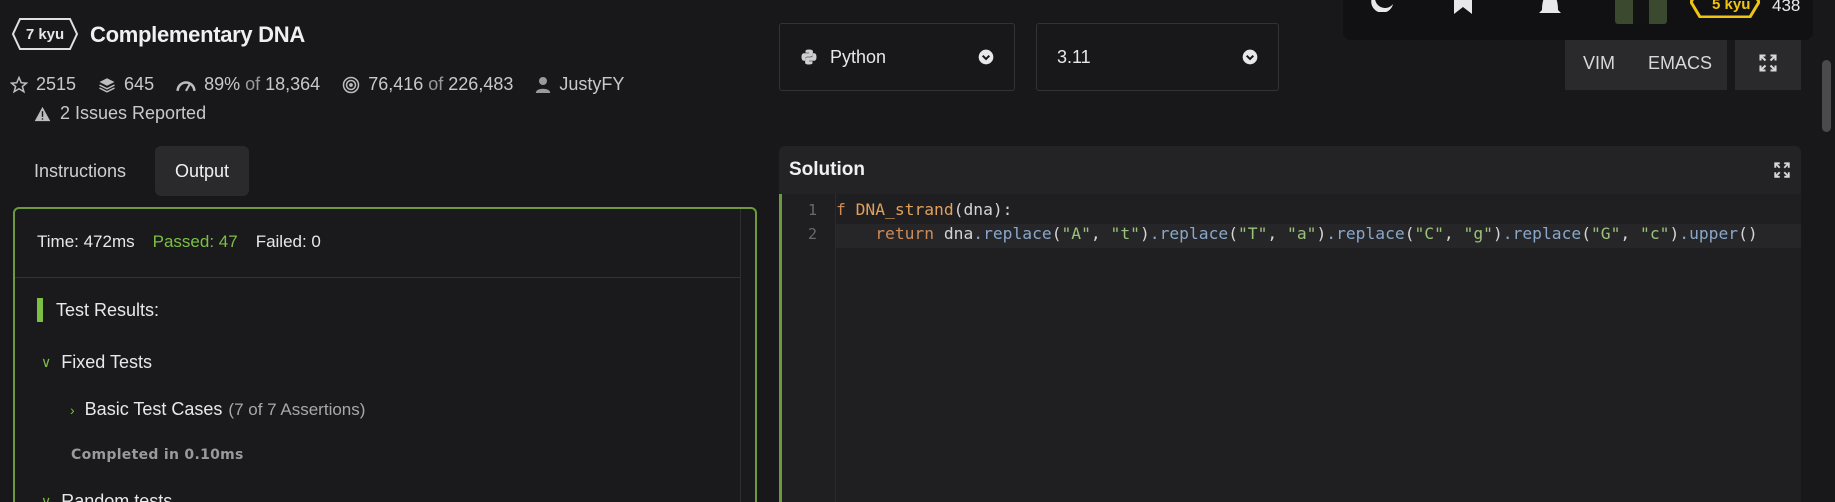 This screenshot has height=502, width=1835. I want to click on user-rank-badge: 5 kyu, so click(1725, 11).